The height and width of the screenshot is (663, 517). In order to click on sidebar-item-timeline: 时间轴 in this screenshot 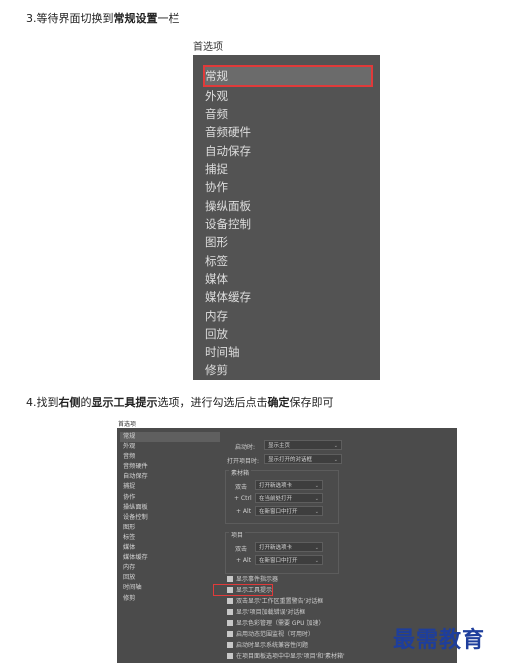, I will do `click(170, 588)`.